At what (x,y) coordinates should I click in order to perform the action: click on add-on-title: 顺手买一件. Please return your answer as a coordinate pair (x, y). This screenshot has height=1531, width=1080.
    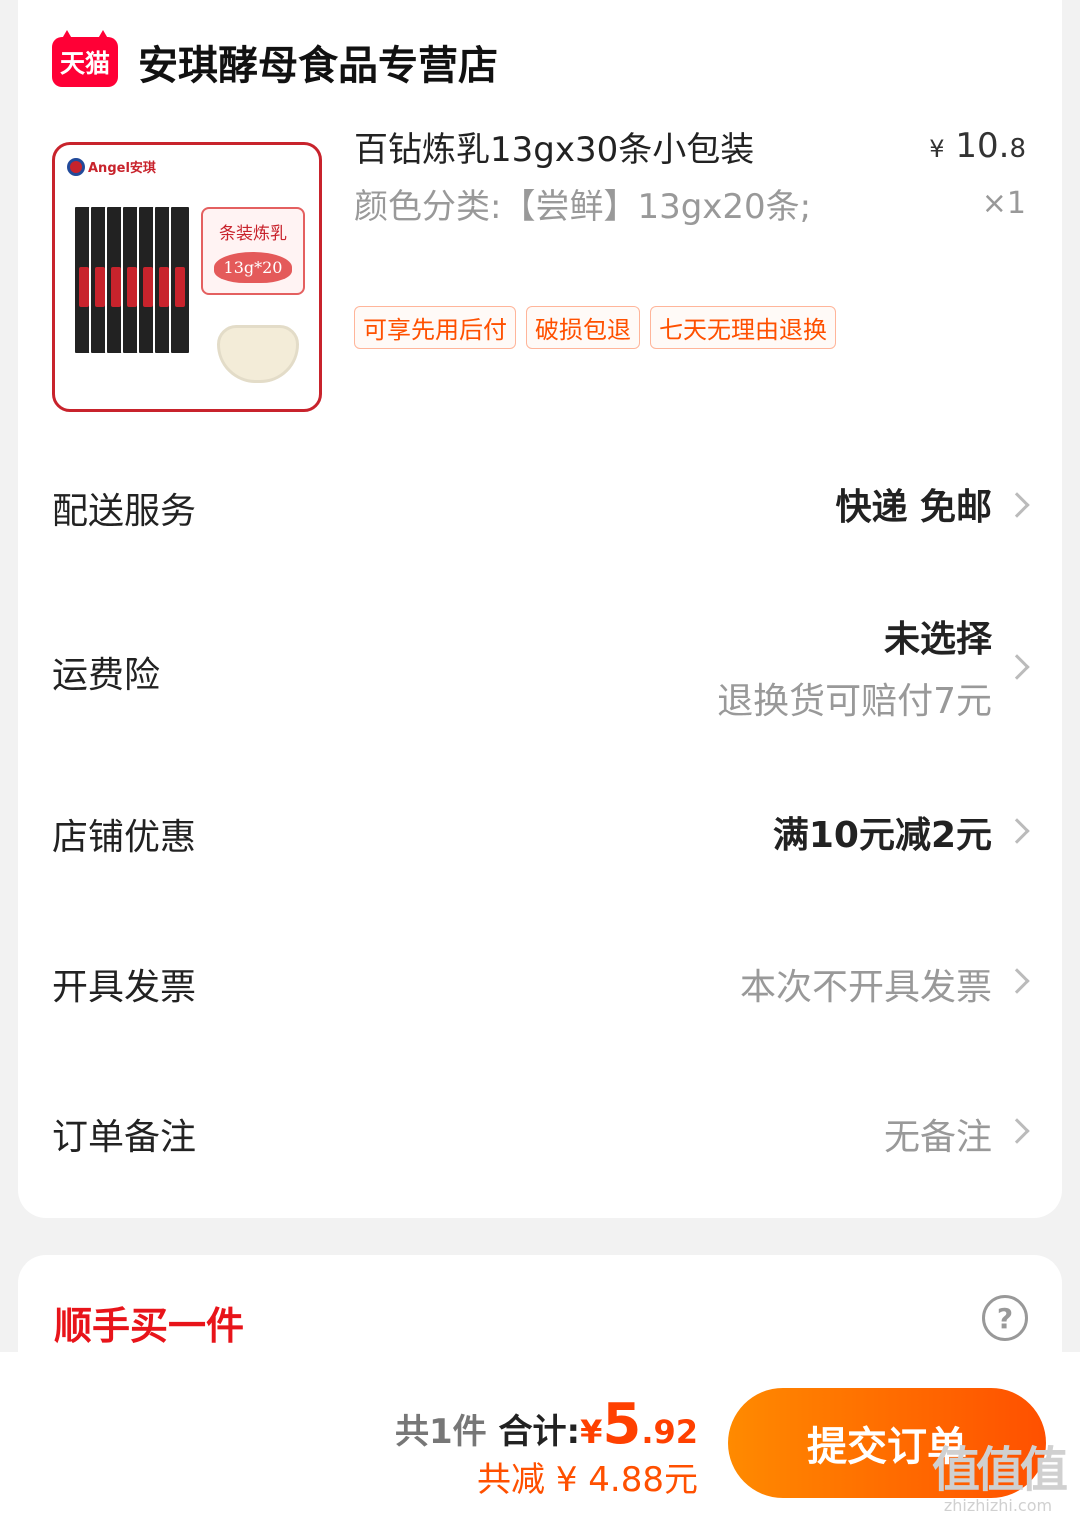
    Looking at the image, I should click on (149, 1326).